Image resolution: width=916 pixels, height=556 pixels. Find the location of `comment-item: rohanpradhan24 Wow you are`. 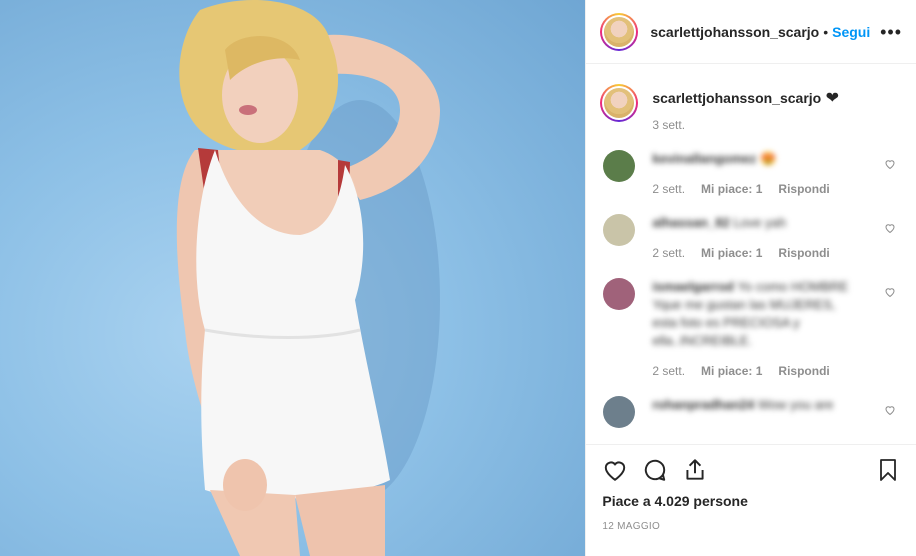

comment-item: rohanpradhan24 Wow you are is located at coordinates (750, 412).